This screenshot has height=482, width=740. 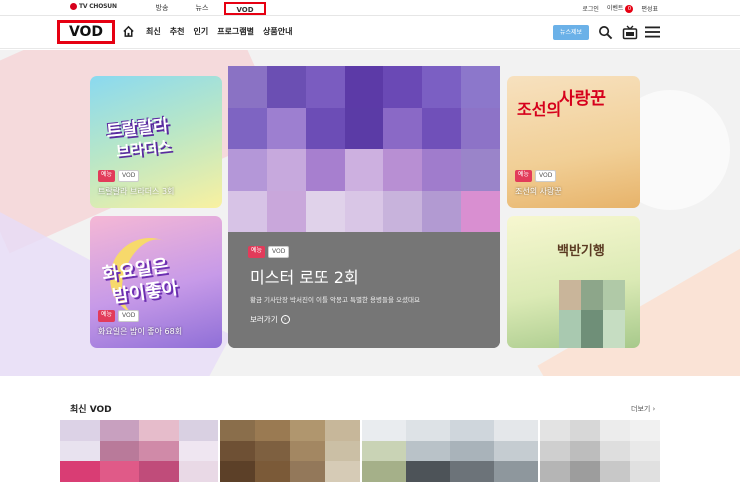 I want to click on login-link: 로그인, so click(x=590, y=8).